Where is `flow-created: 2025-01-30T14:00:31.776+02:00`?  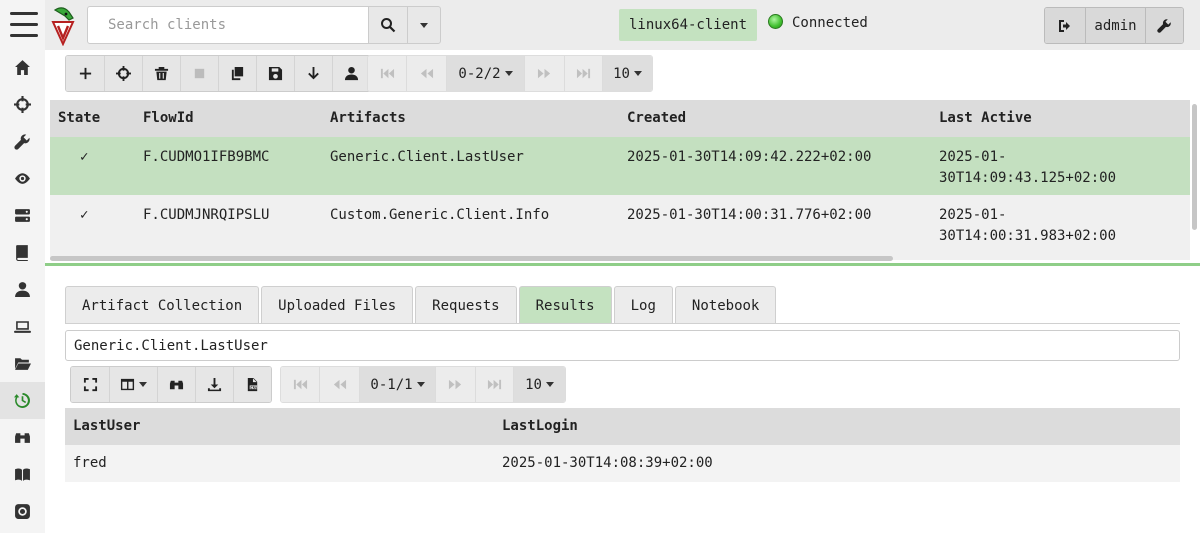
flow-created: 2025-01-30T14:00:31.776+02:00 is located at coordinates (749, 215).